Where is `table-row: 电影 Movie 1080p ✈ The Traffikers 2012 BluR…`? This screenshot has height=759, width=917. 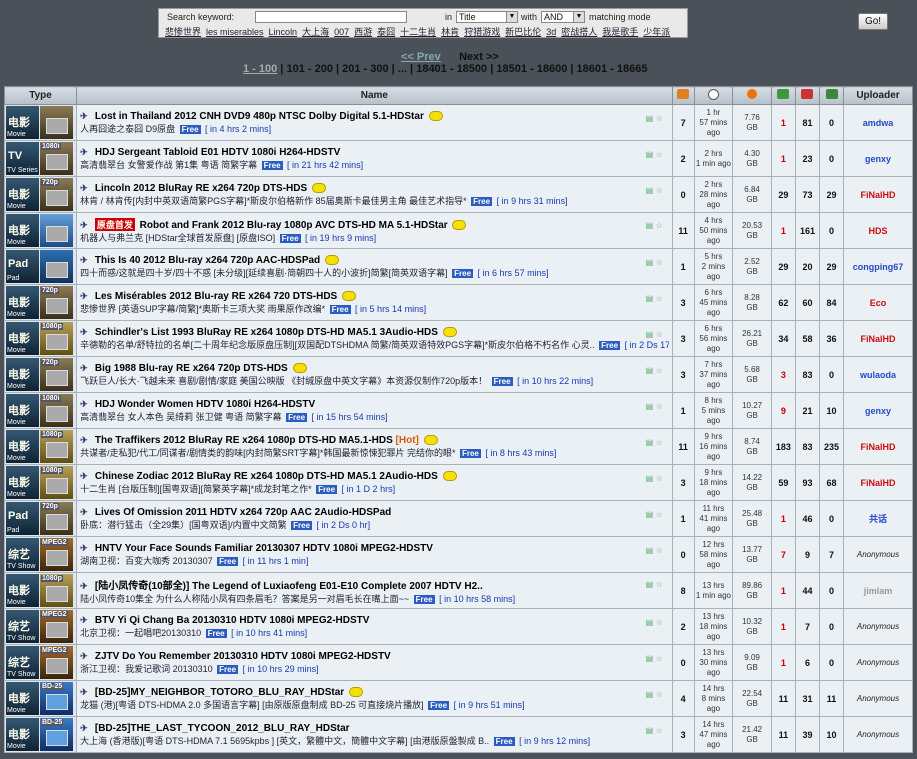 table-row: 电影 Movie 1080p ✈ The Traffikers 2012 BluR… is located at coordinates (458, 446).